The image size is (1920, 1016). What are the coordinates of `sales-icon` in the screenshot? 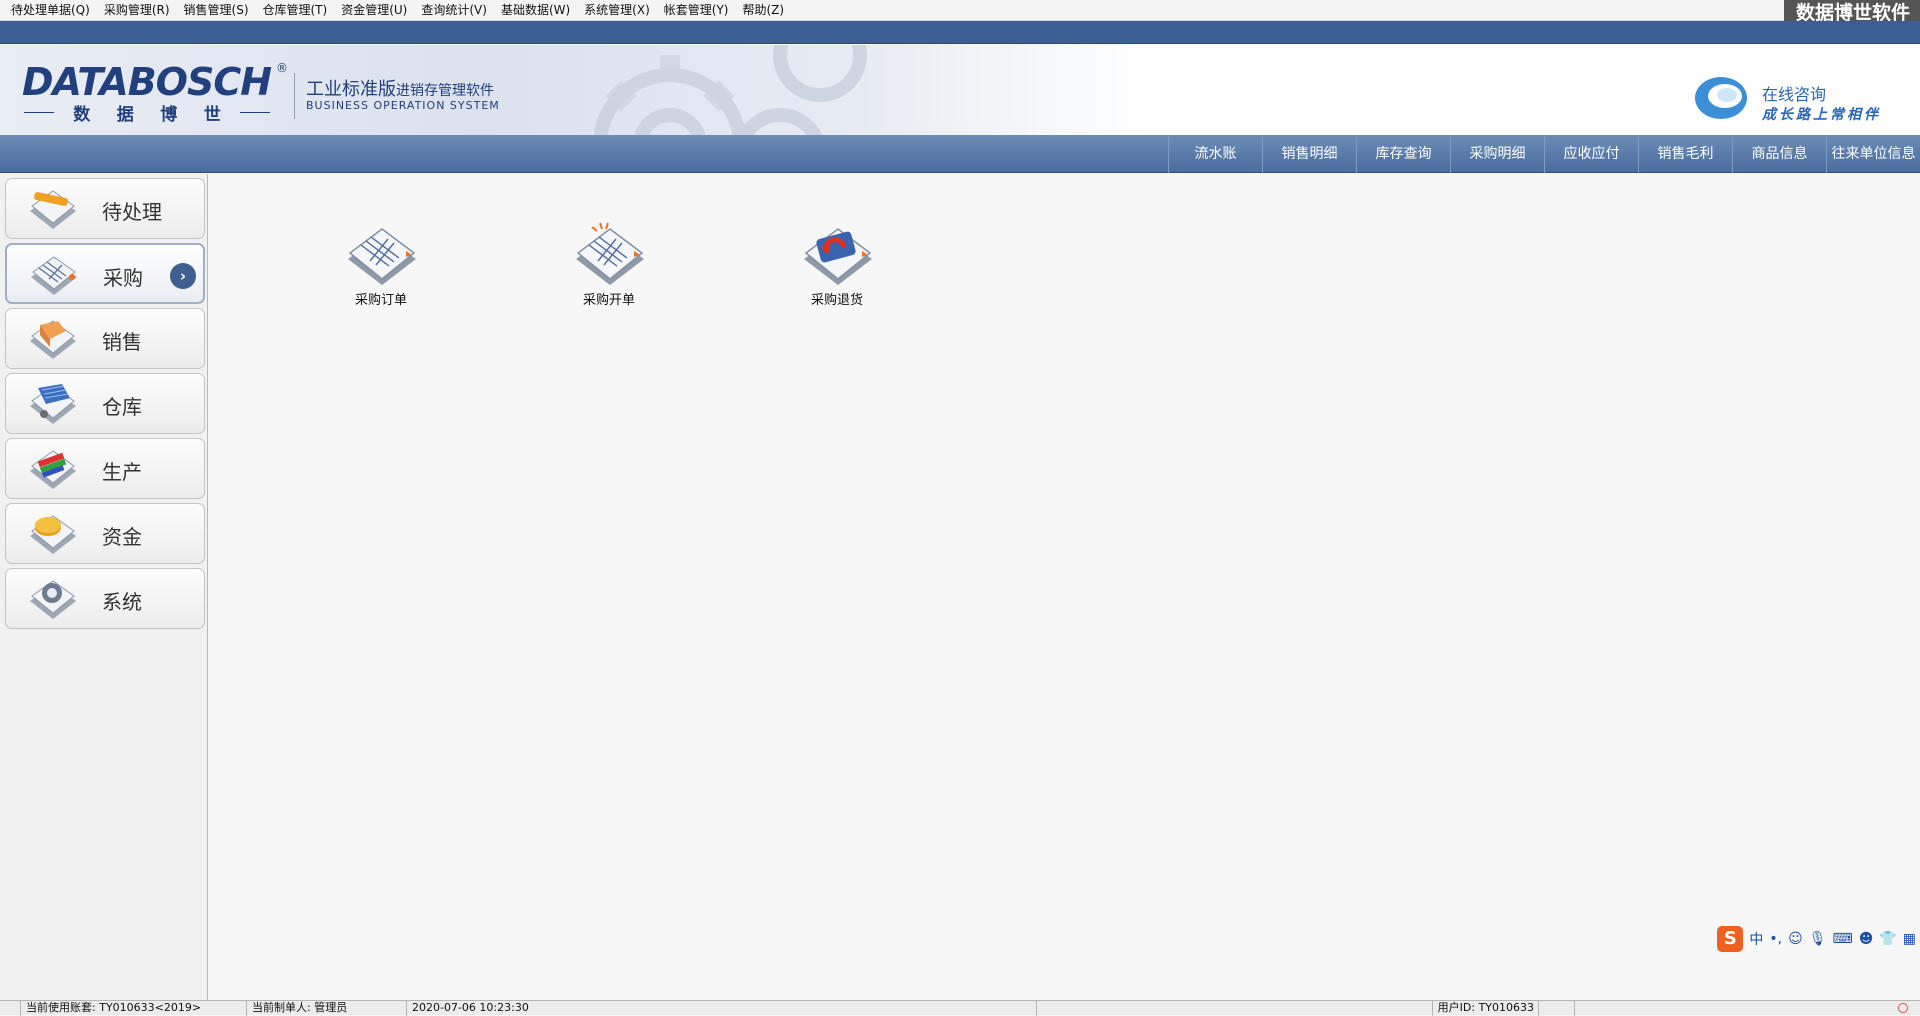 It's located at (53, 339).